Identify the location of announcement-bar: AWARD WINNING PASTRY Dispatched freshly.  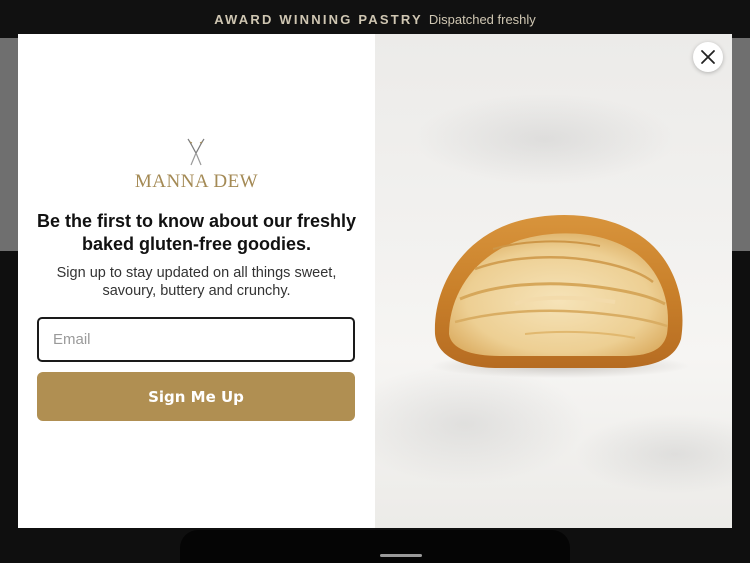
(375, 19).